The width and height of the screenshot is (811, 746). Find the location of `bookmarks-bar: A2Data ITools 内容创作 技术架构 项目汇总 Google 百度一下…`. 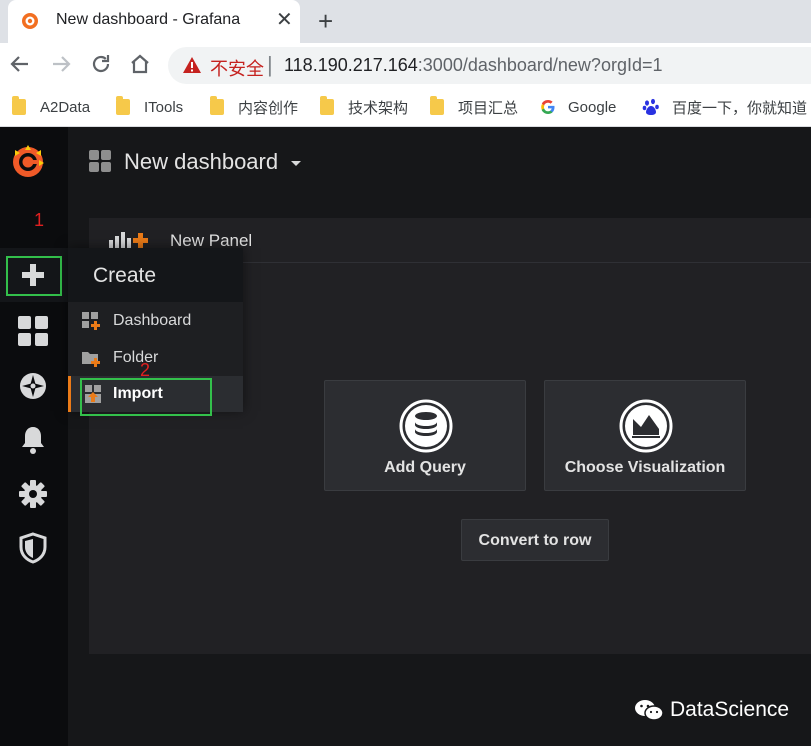

bookmarks-bar: A2Data ITools 内容创作 技术架构 项目汇总 Google 百度一下… is located at coordinates (405, 107).